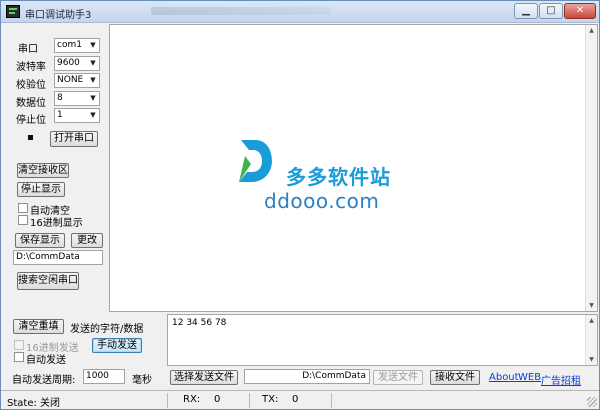 The width and height of the screenshot is (600, 410). Describe the element at coordinates (44, 380) in the screenshot. I see `auto-period-label: 自动发送周期:` at that location.